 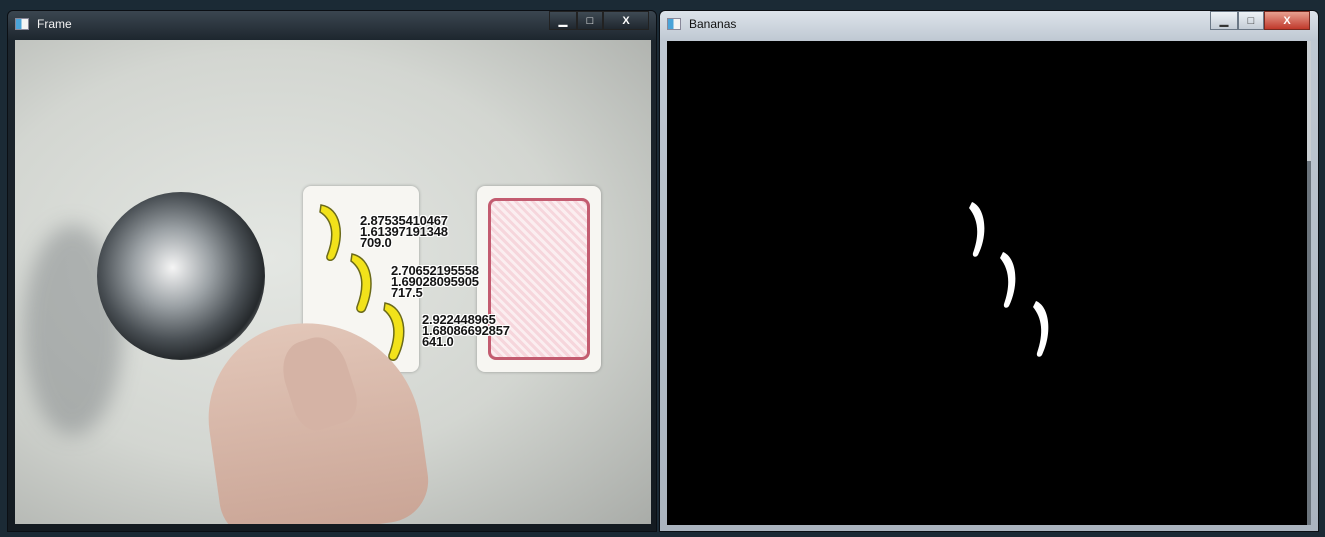 What do you see at coordinates (332, 25) in the screenshot?
I see `title-bar: Frame ▁ □ X` at bounding box center [332, 25].